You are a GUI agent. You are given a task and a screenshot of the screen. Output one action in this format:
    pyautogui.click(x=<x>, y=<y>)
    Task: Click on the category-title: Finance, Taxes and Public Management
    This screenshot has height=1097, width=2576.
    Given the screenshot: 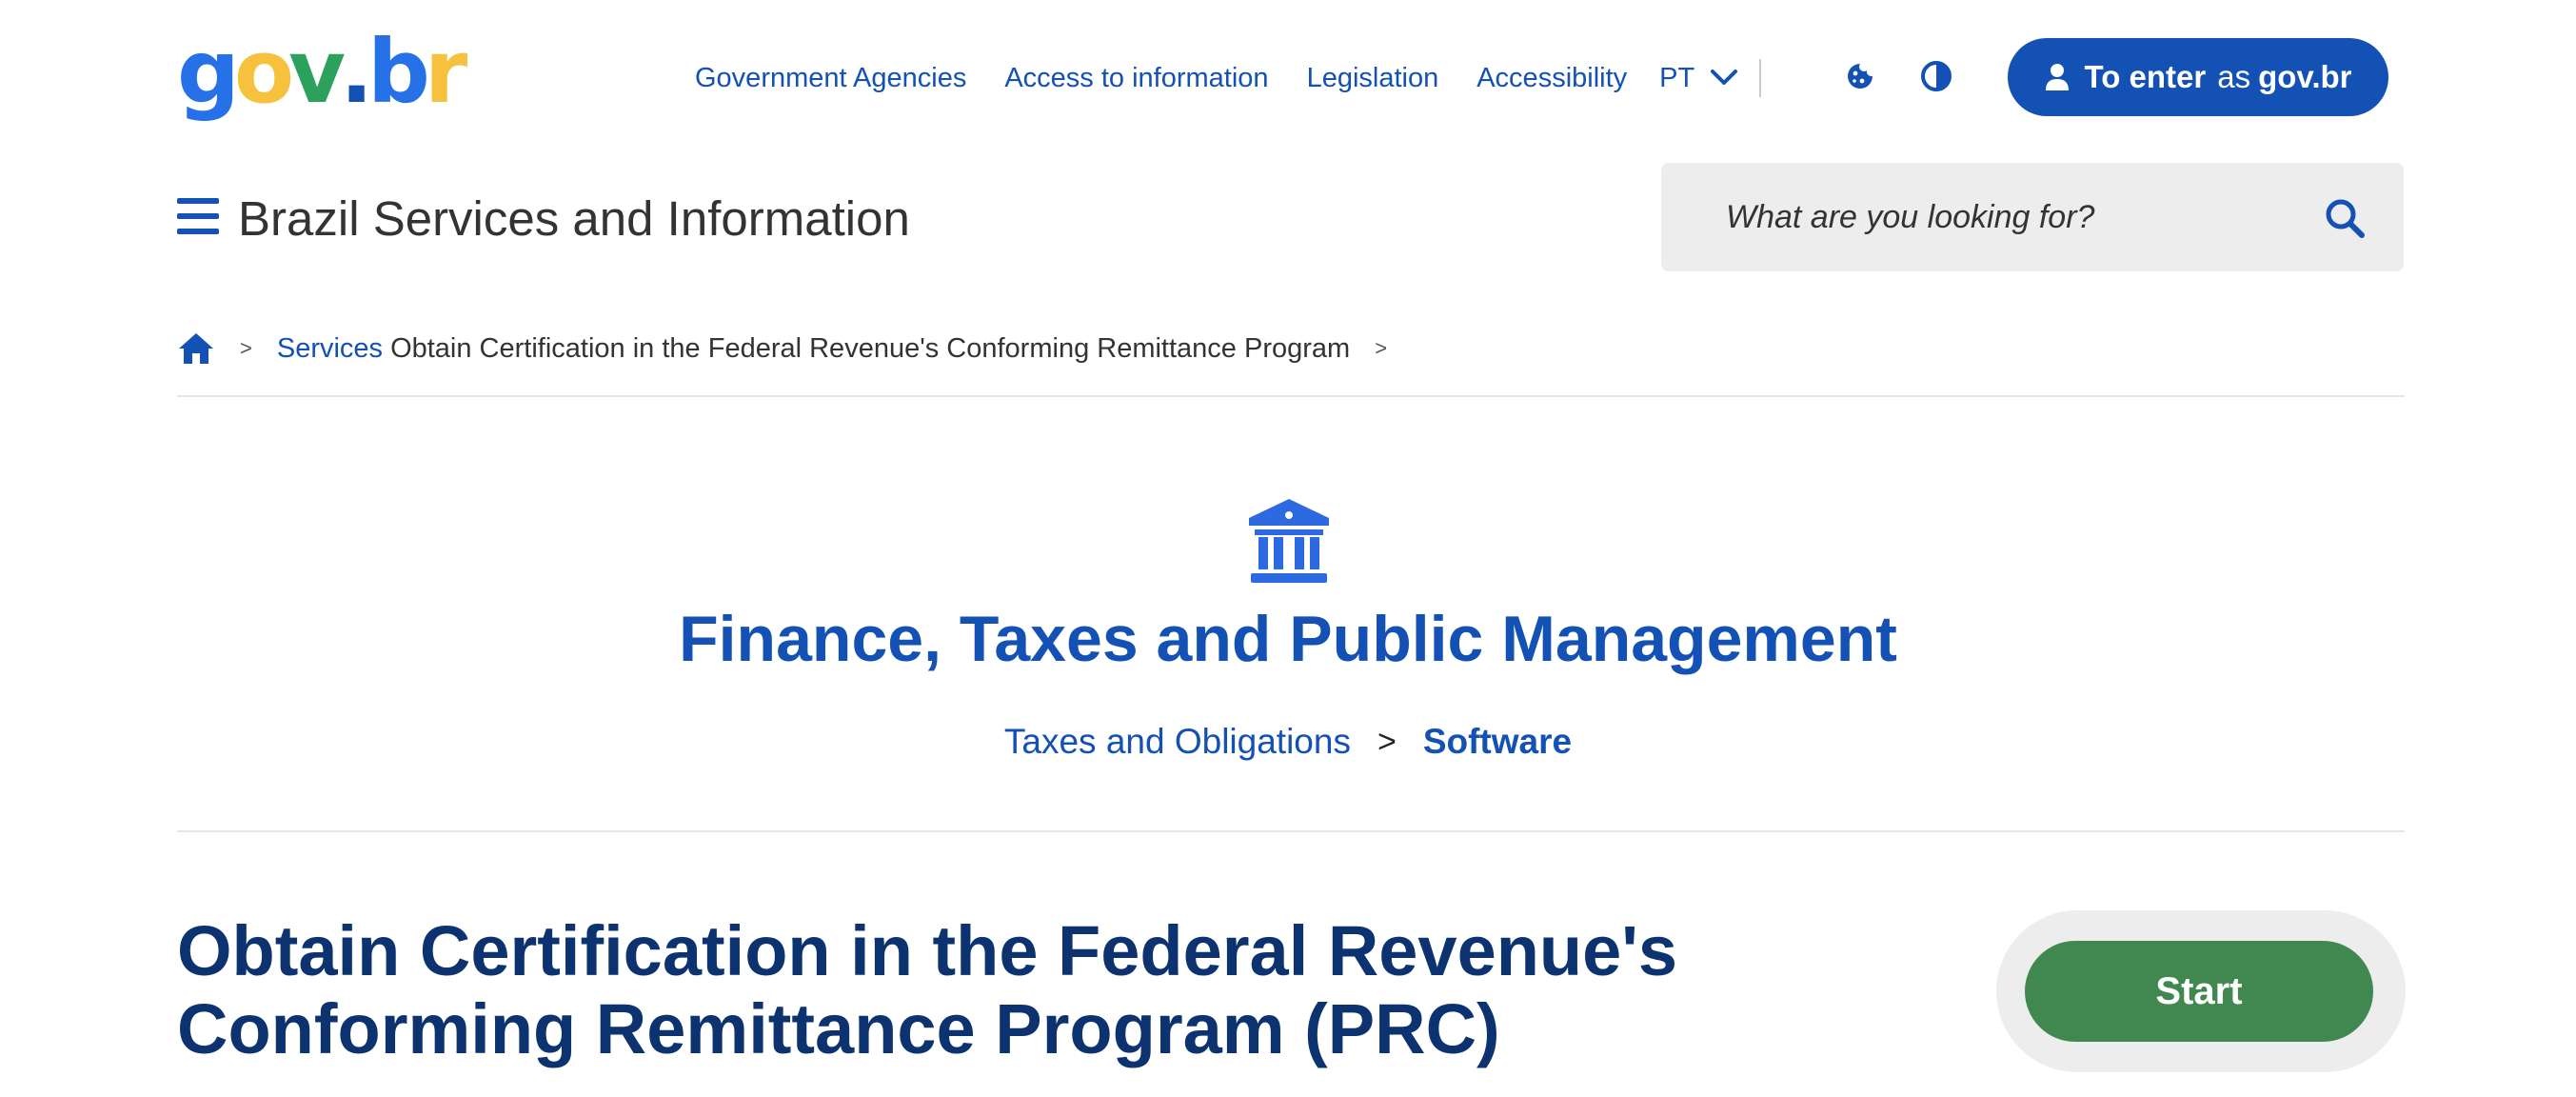 What is the action you would take?
    pyautogui.click(x=1288, y=639)
    